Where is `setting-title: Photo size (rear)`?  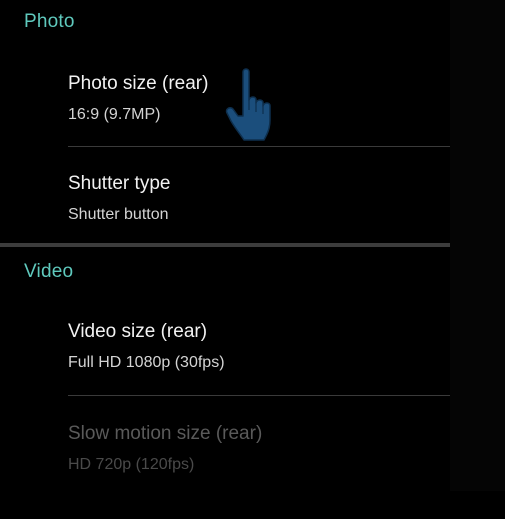 setting-title: Photo size (rear) is located at coordinates (138, 83).